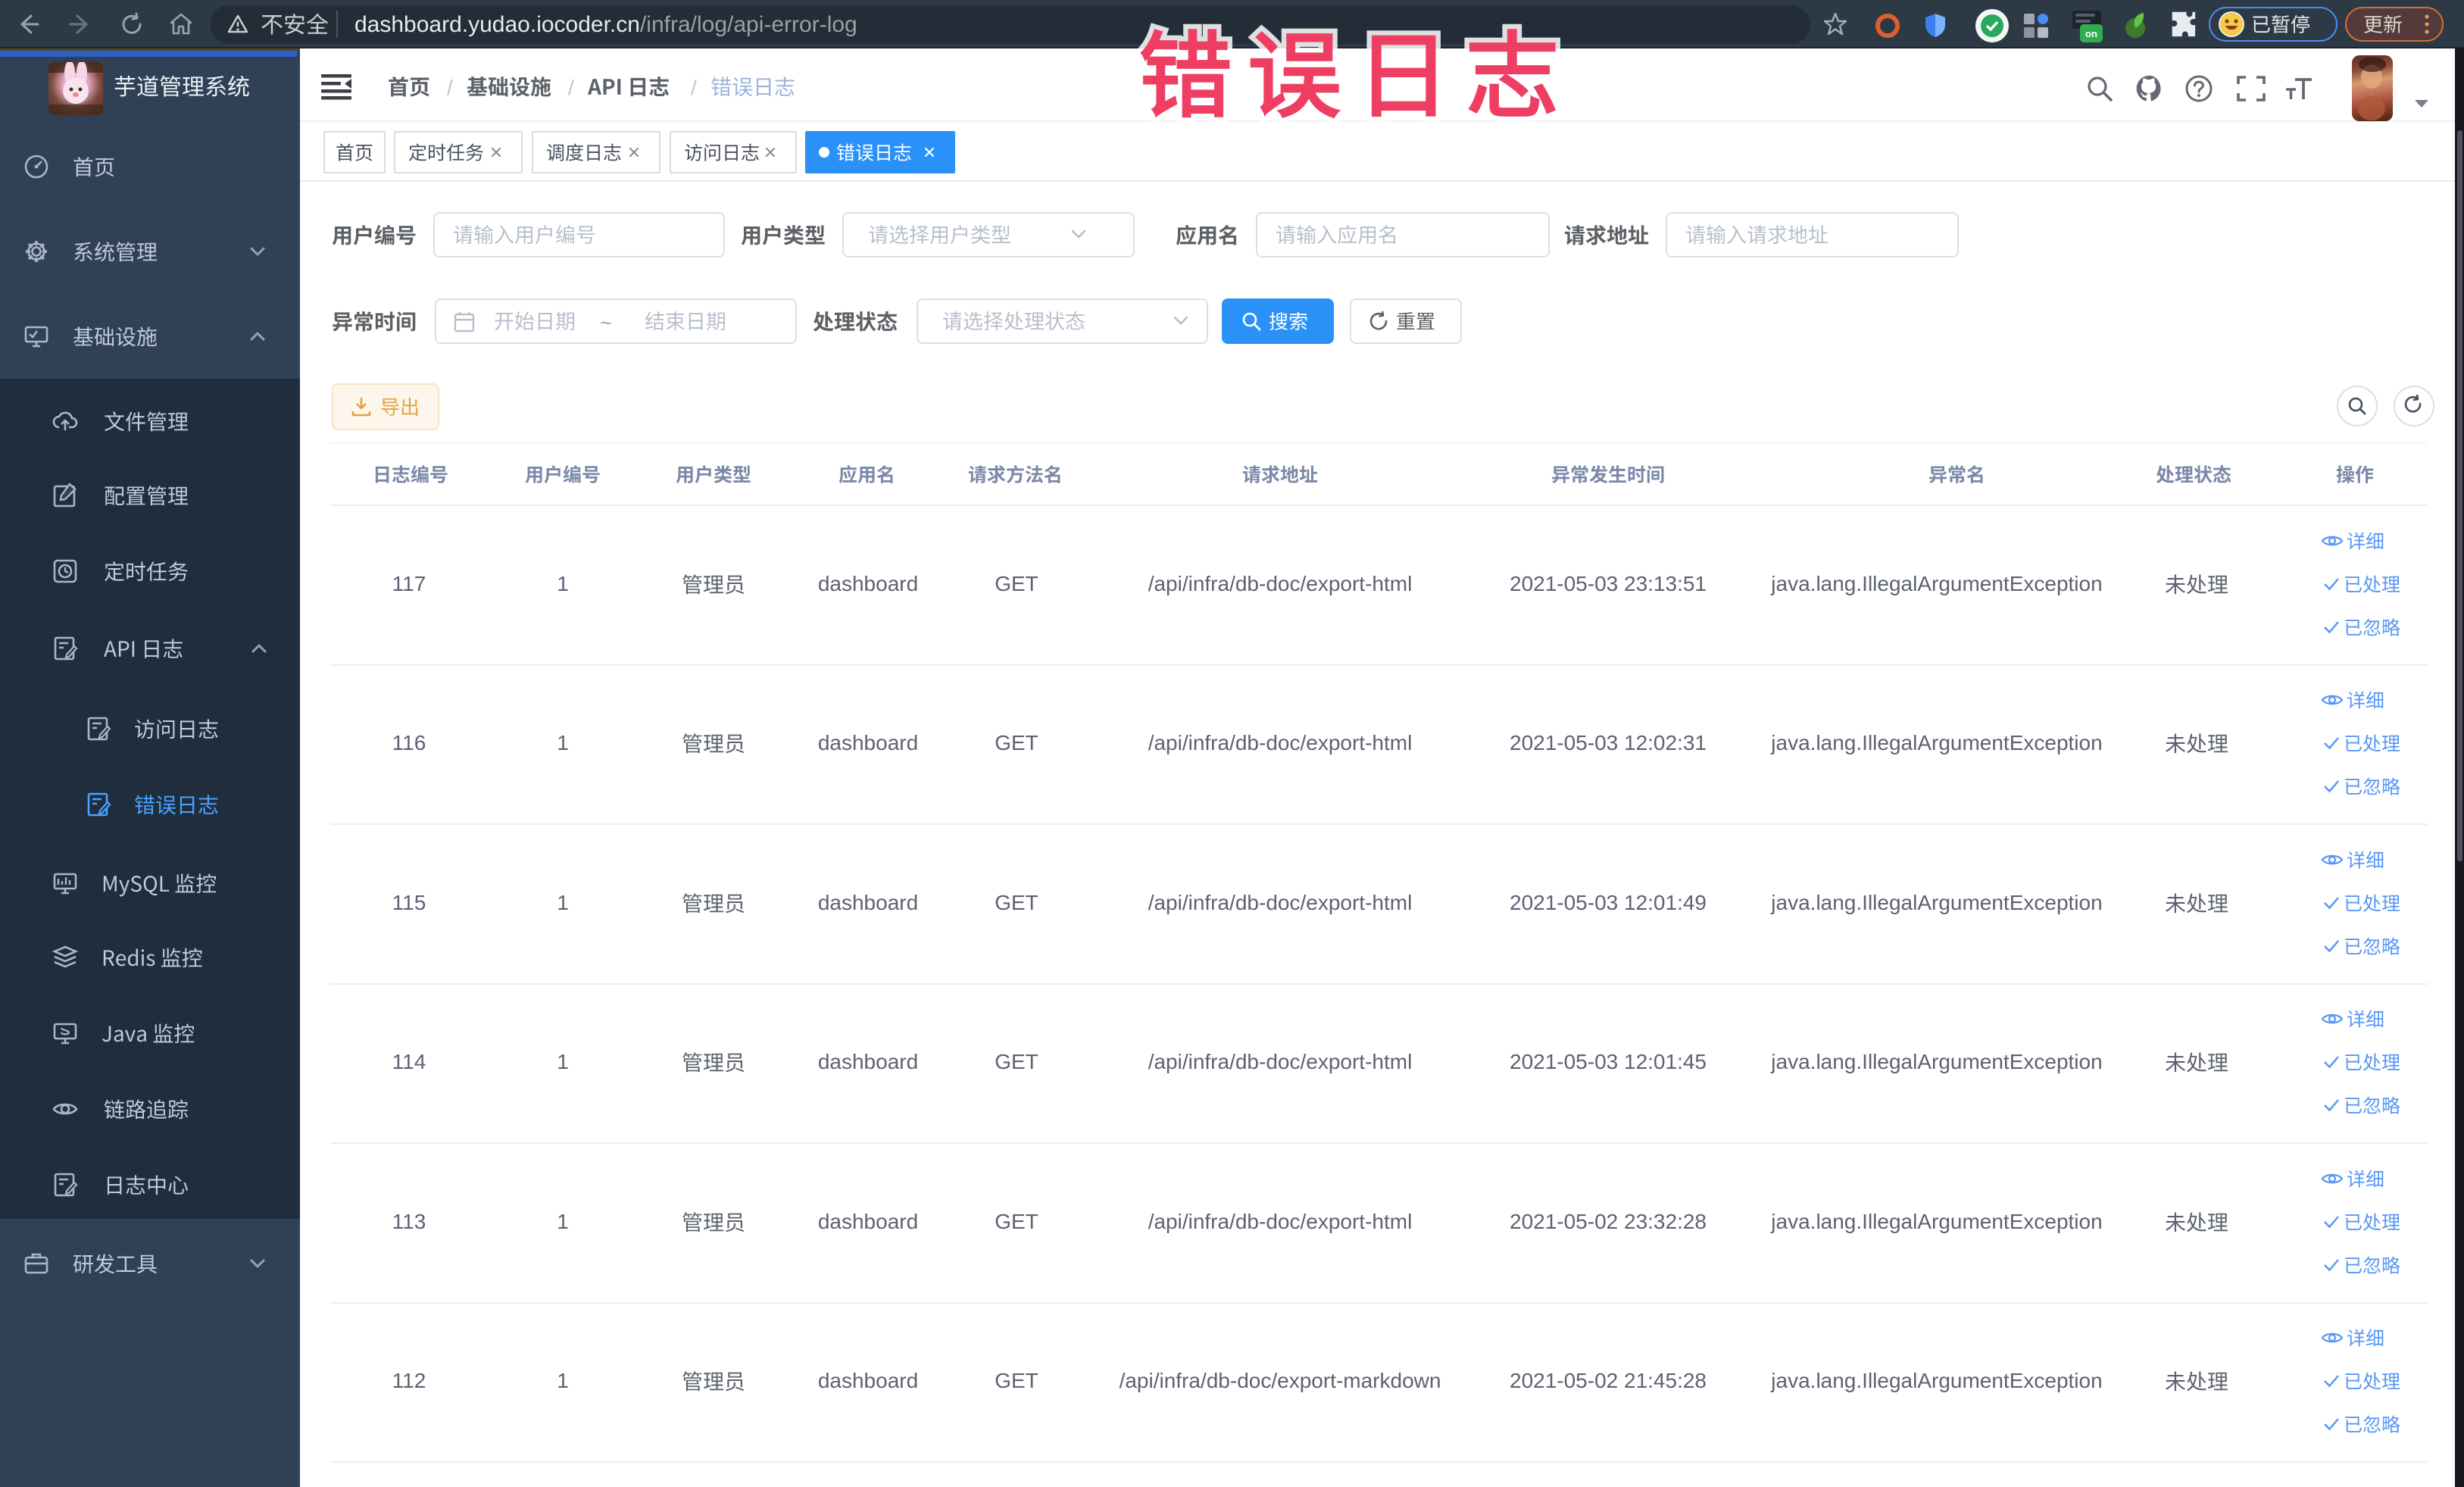 The width and height of the screenshot is (2464, 1487). Describe the element at coordinates (2091, 33) in the screenshot. I see `svg-text: on` at that location.